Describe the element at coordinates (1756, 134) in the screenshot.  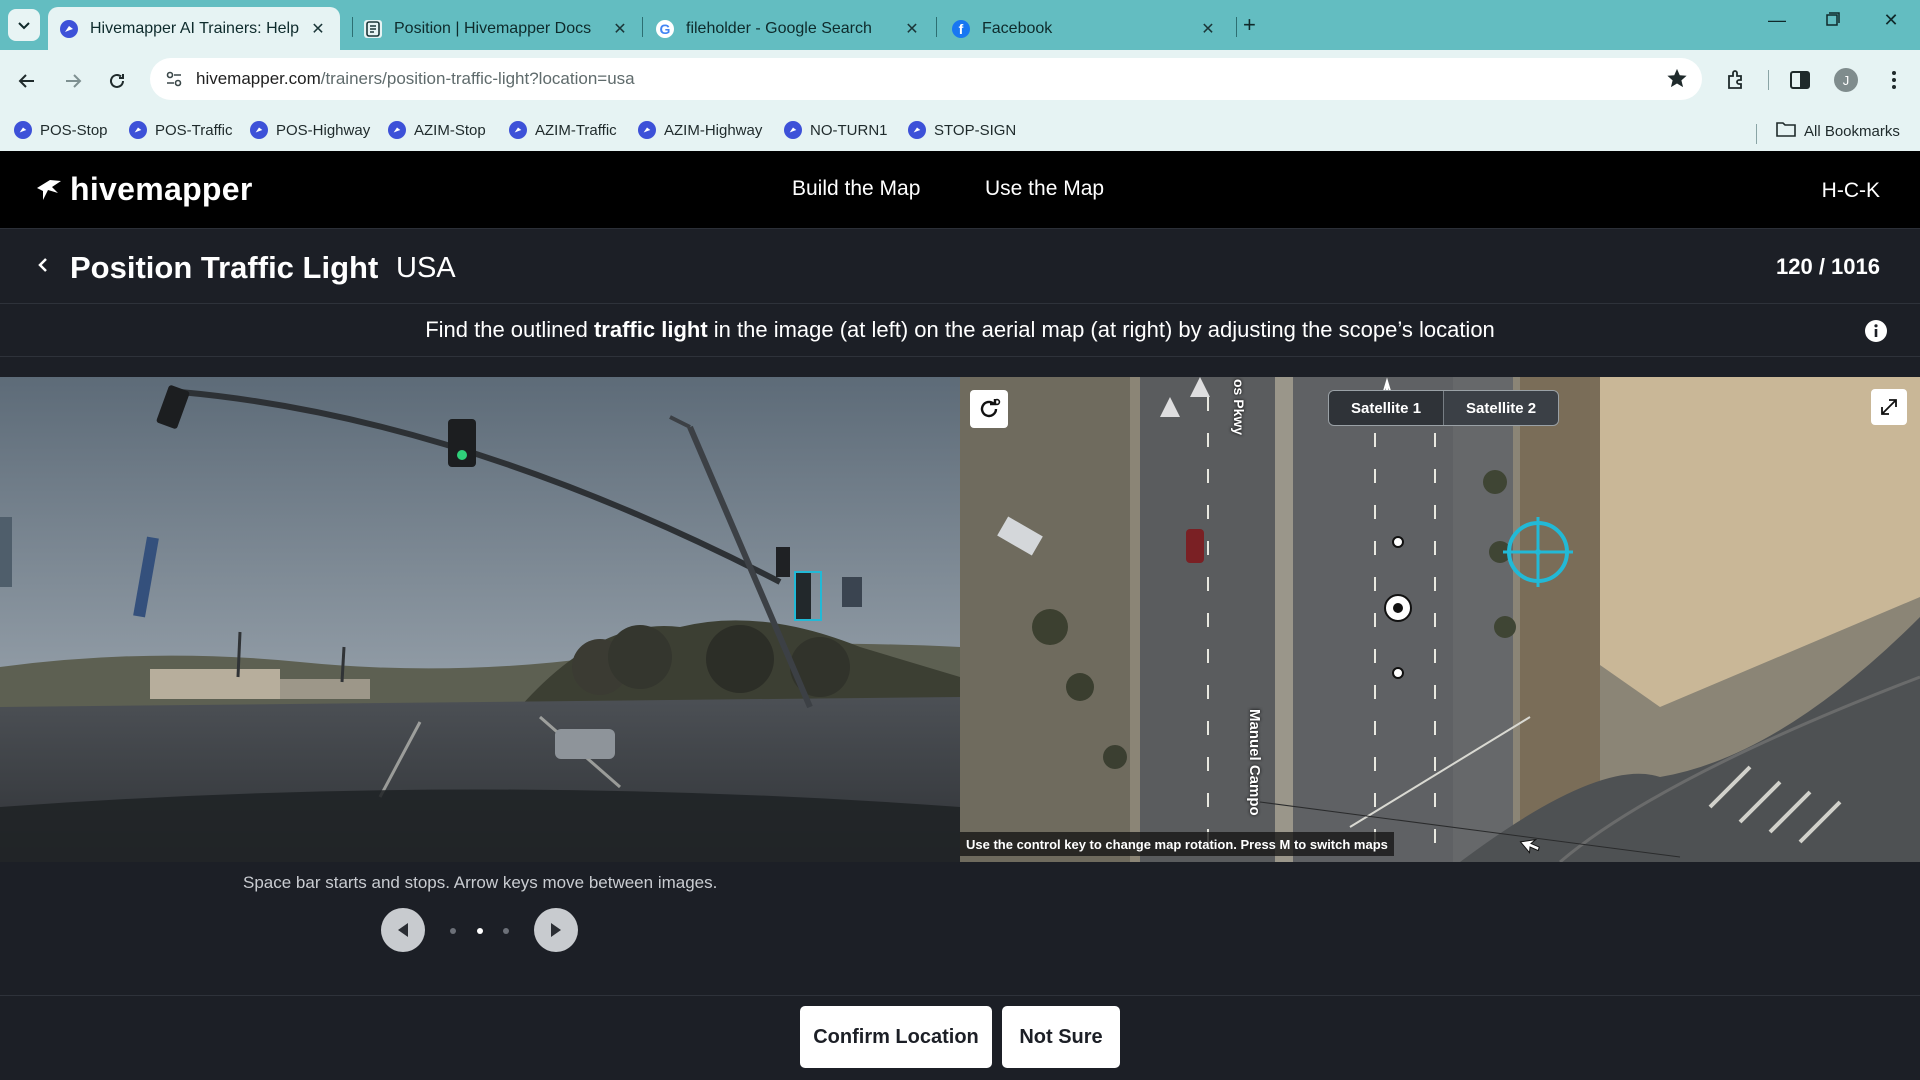
I see `bookmarks-divider` at that location.